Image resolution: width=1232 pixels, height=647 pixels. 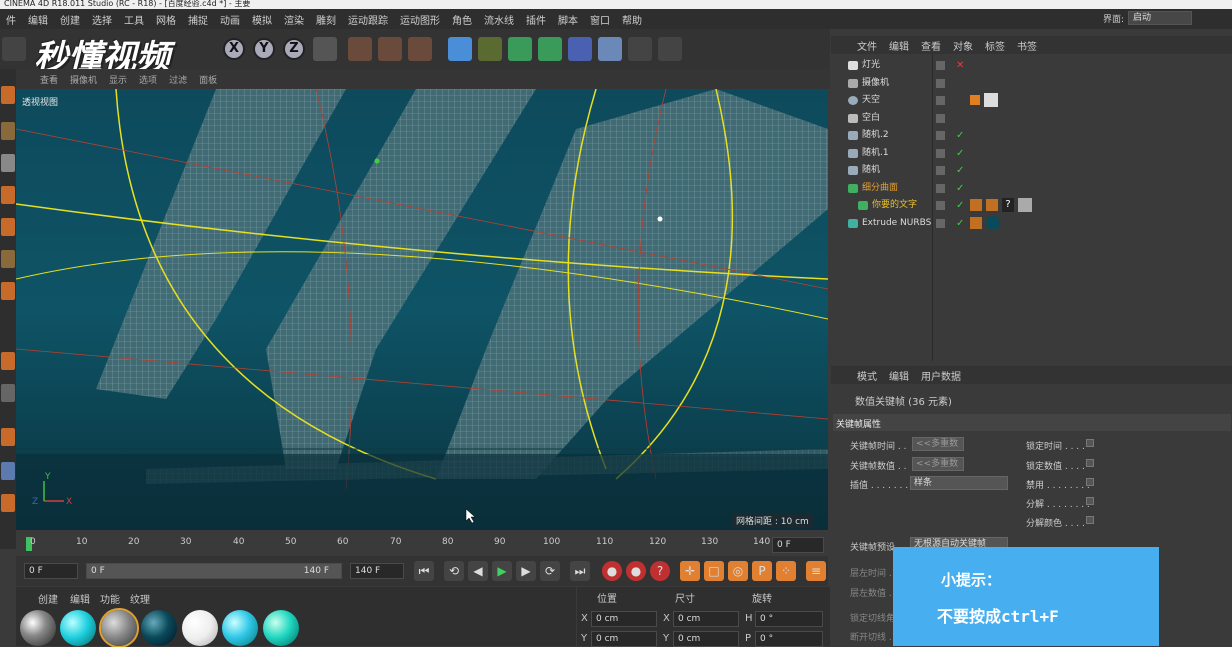 What do you see at coordinates (8, 195) in the screenshot?
I see `points-mode-icon` at bounding box center [8, 195].